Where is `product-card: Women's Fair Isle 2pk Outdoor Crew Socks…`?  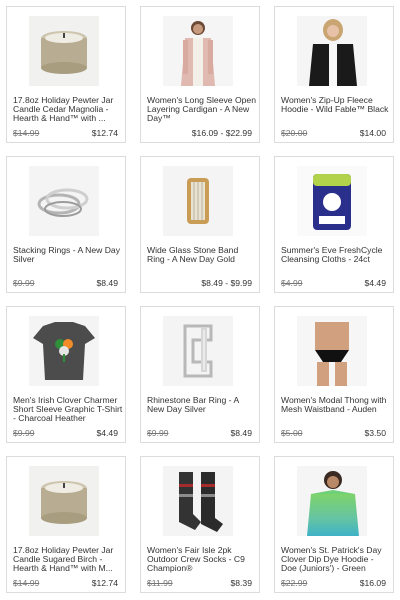
product-card: Women's Fair Isle 2pk Outdoor Crew Socks… is located at coordinates (200, 524).